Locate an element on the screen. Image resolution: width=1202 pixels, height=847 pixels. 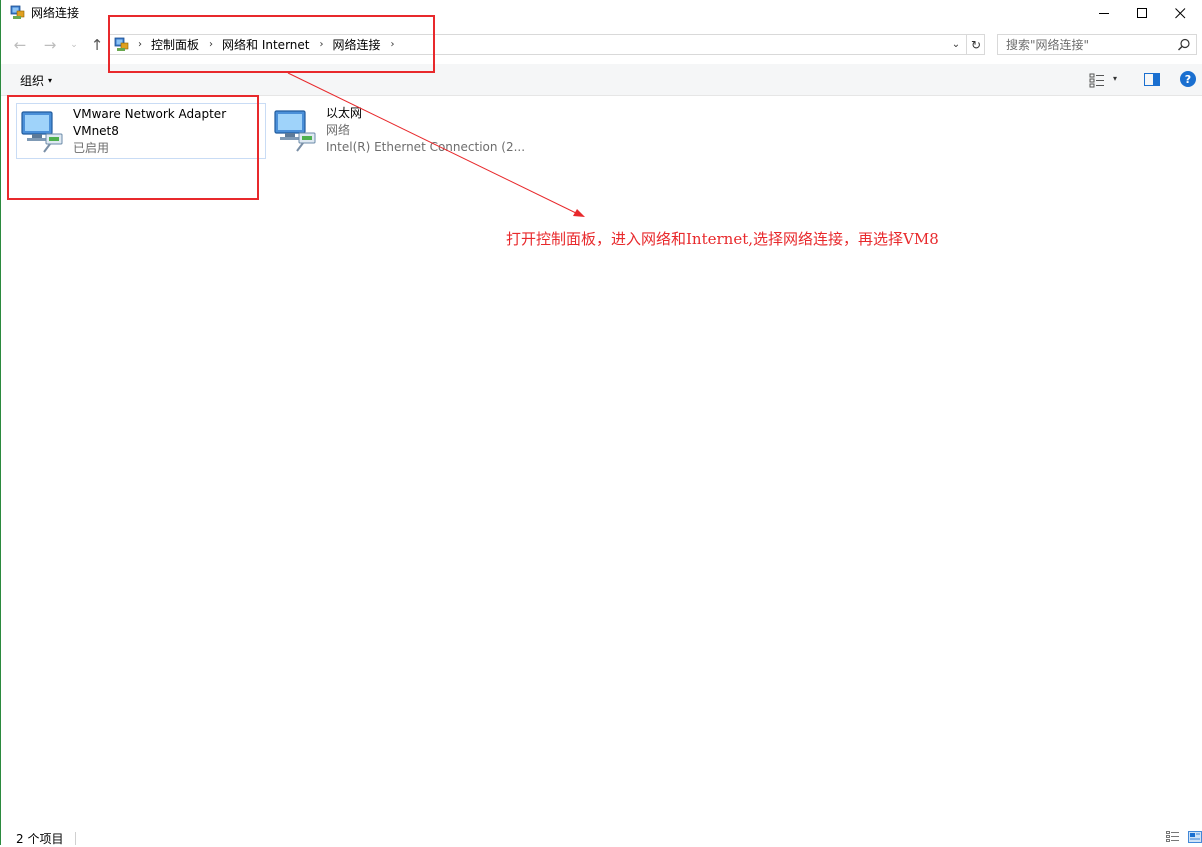
help-icon: ? is located at coordinates (1188, 79).